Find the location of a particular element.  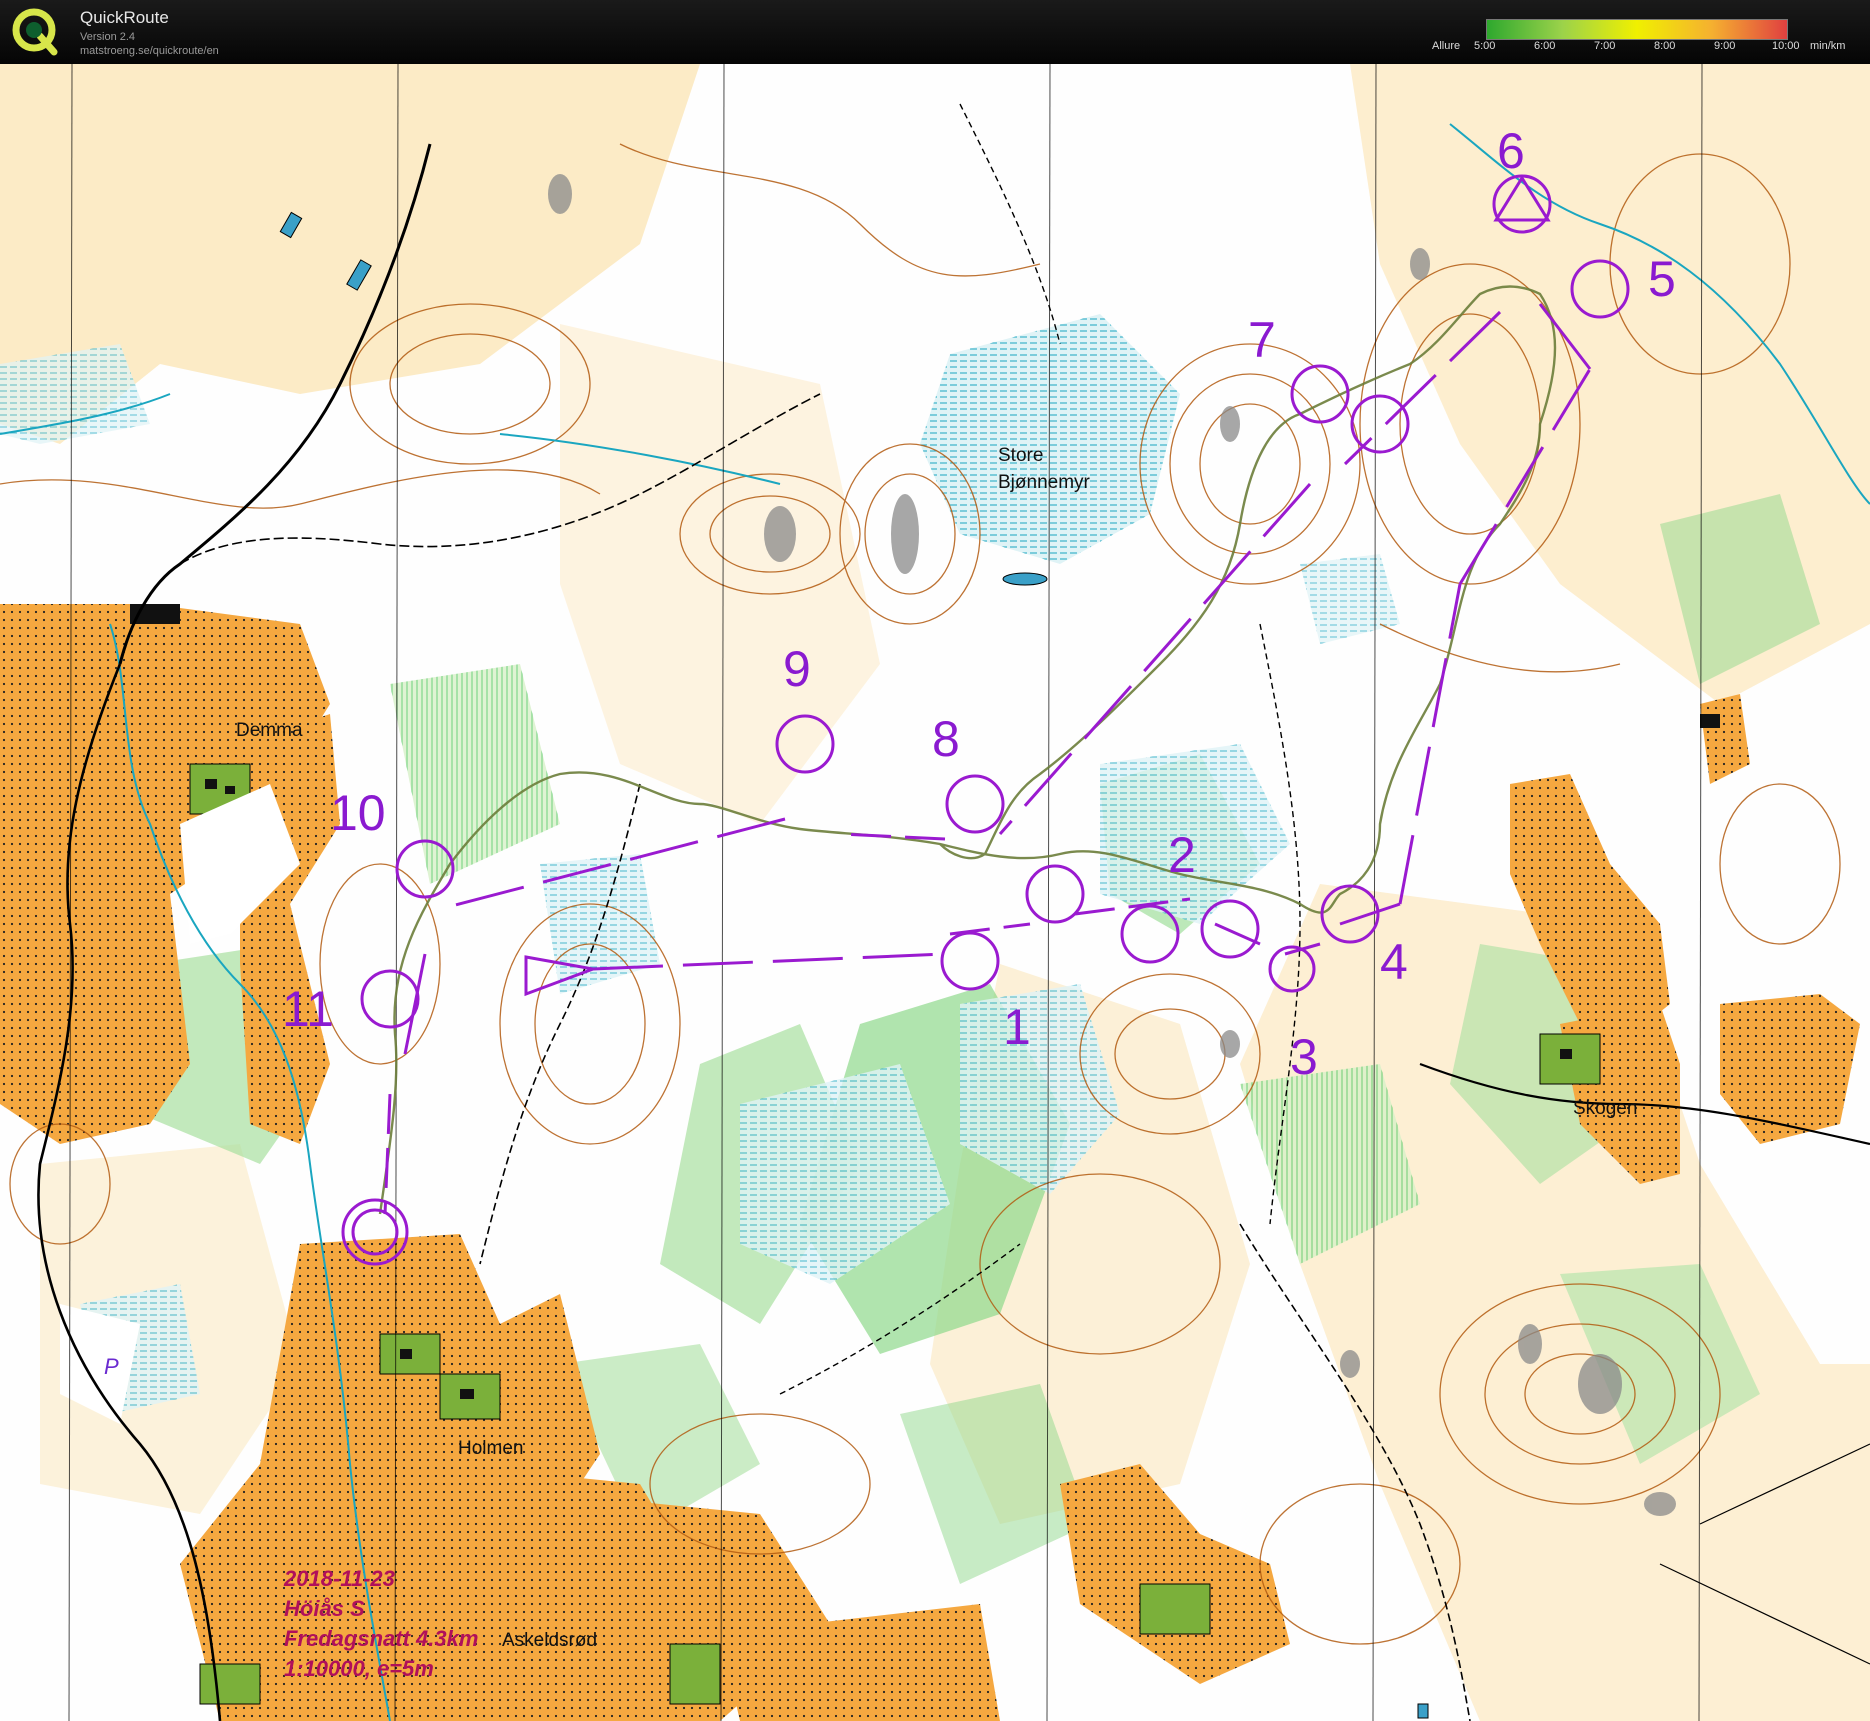

map-info-scale: 1:10000, e=5m is located at coordinates (359, 1668).